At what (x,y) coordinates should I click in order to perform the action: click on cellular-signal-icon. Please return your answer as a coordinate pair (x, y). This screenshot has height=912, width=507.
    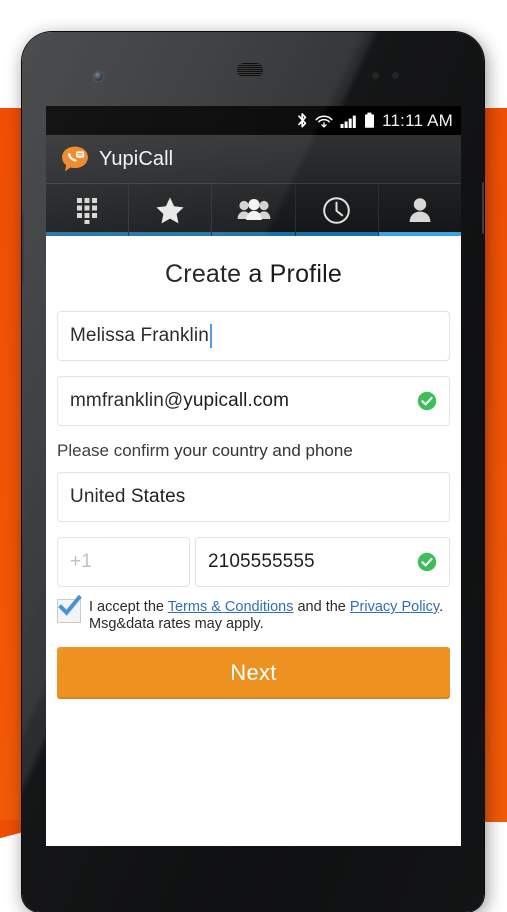
    Looking at the image, I should click on (348, 121).